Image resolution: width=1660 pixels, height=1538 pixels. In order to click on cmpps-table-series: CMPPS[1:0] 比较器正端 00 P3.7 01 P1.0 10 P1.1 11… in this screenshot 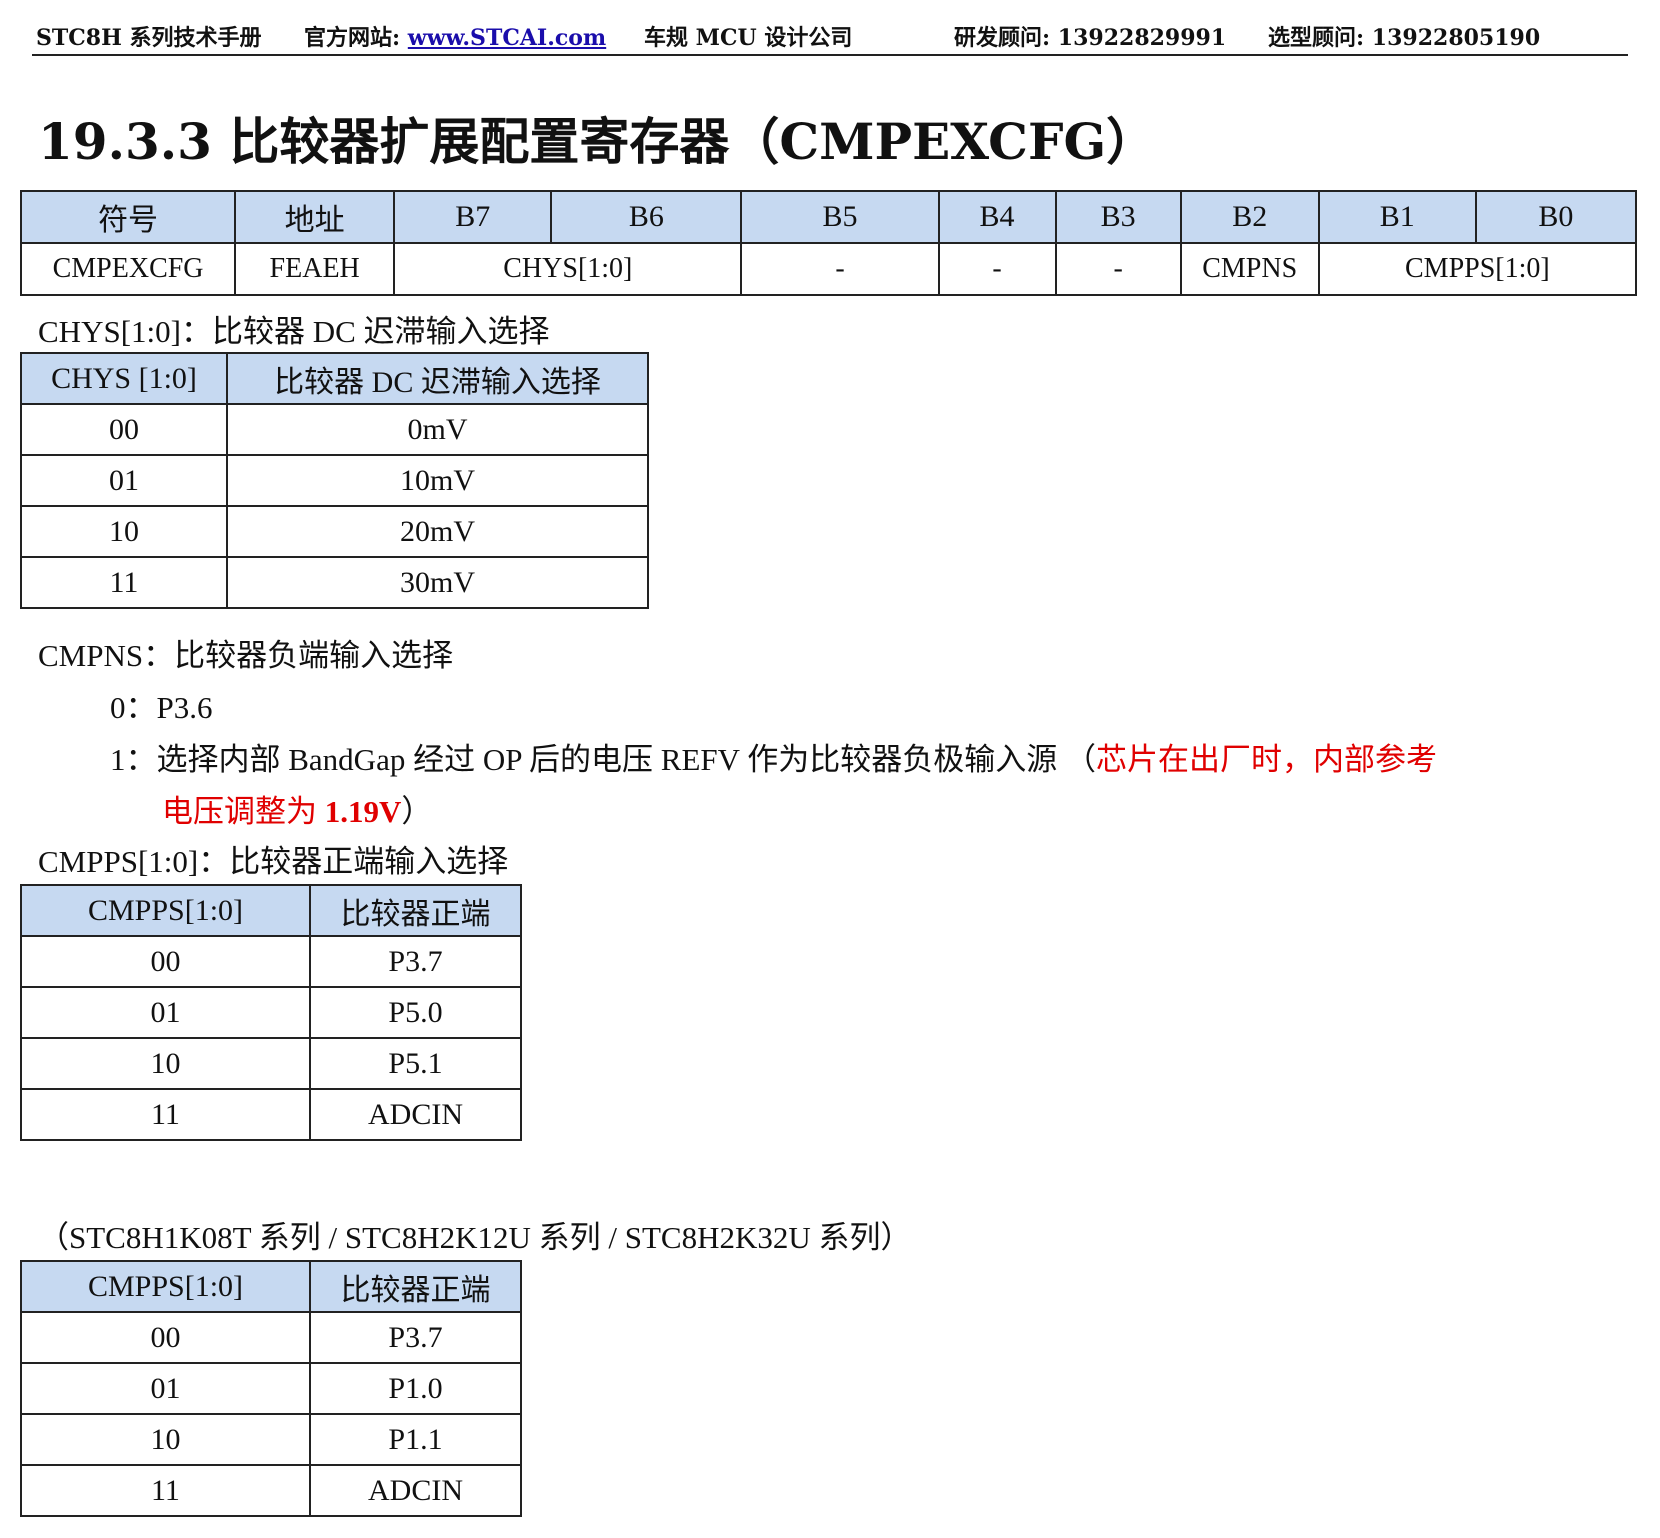, I will do `click(271, 1388)`.